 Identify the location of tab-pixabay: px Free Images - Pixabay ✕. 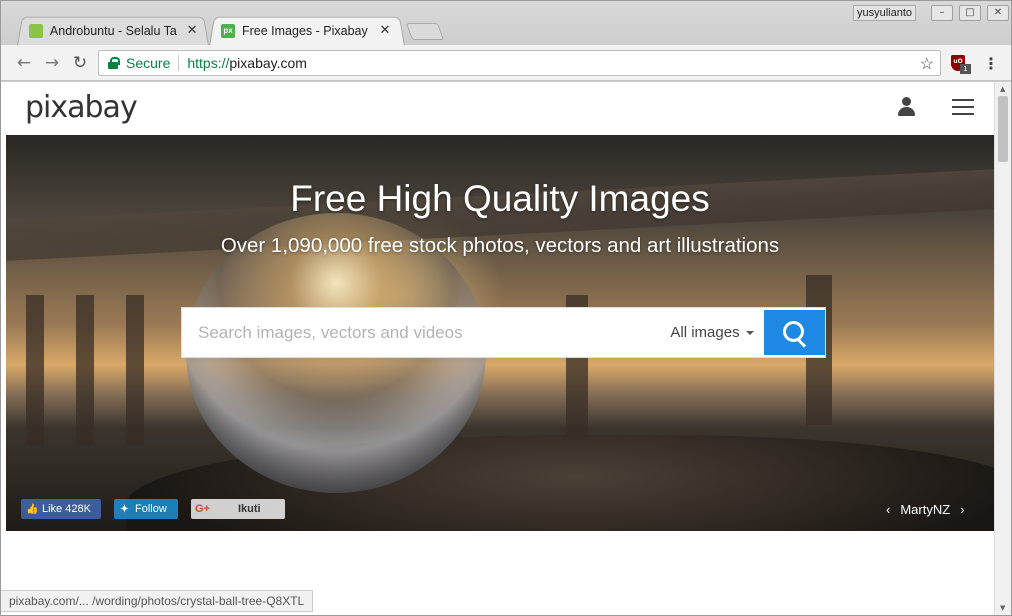
(307, 30).